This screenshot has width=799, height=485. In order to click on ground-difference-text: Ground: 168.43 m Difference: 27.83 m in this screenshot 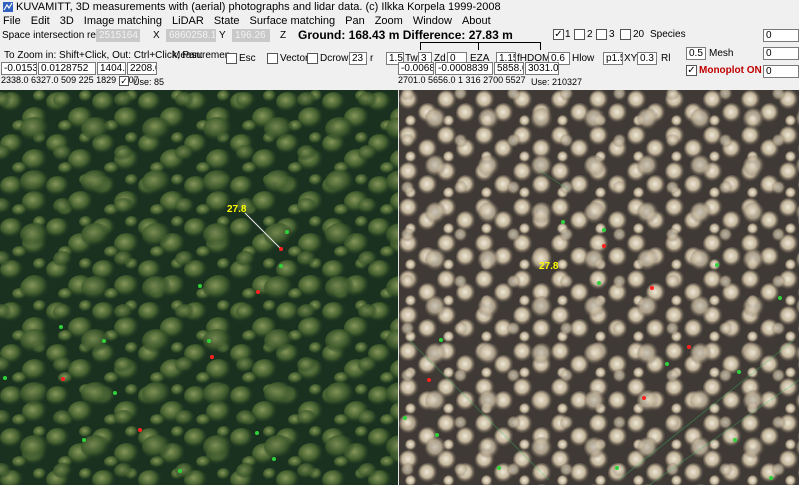, I will do `click(405, 35)`.